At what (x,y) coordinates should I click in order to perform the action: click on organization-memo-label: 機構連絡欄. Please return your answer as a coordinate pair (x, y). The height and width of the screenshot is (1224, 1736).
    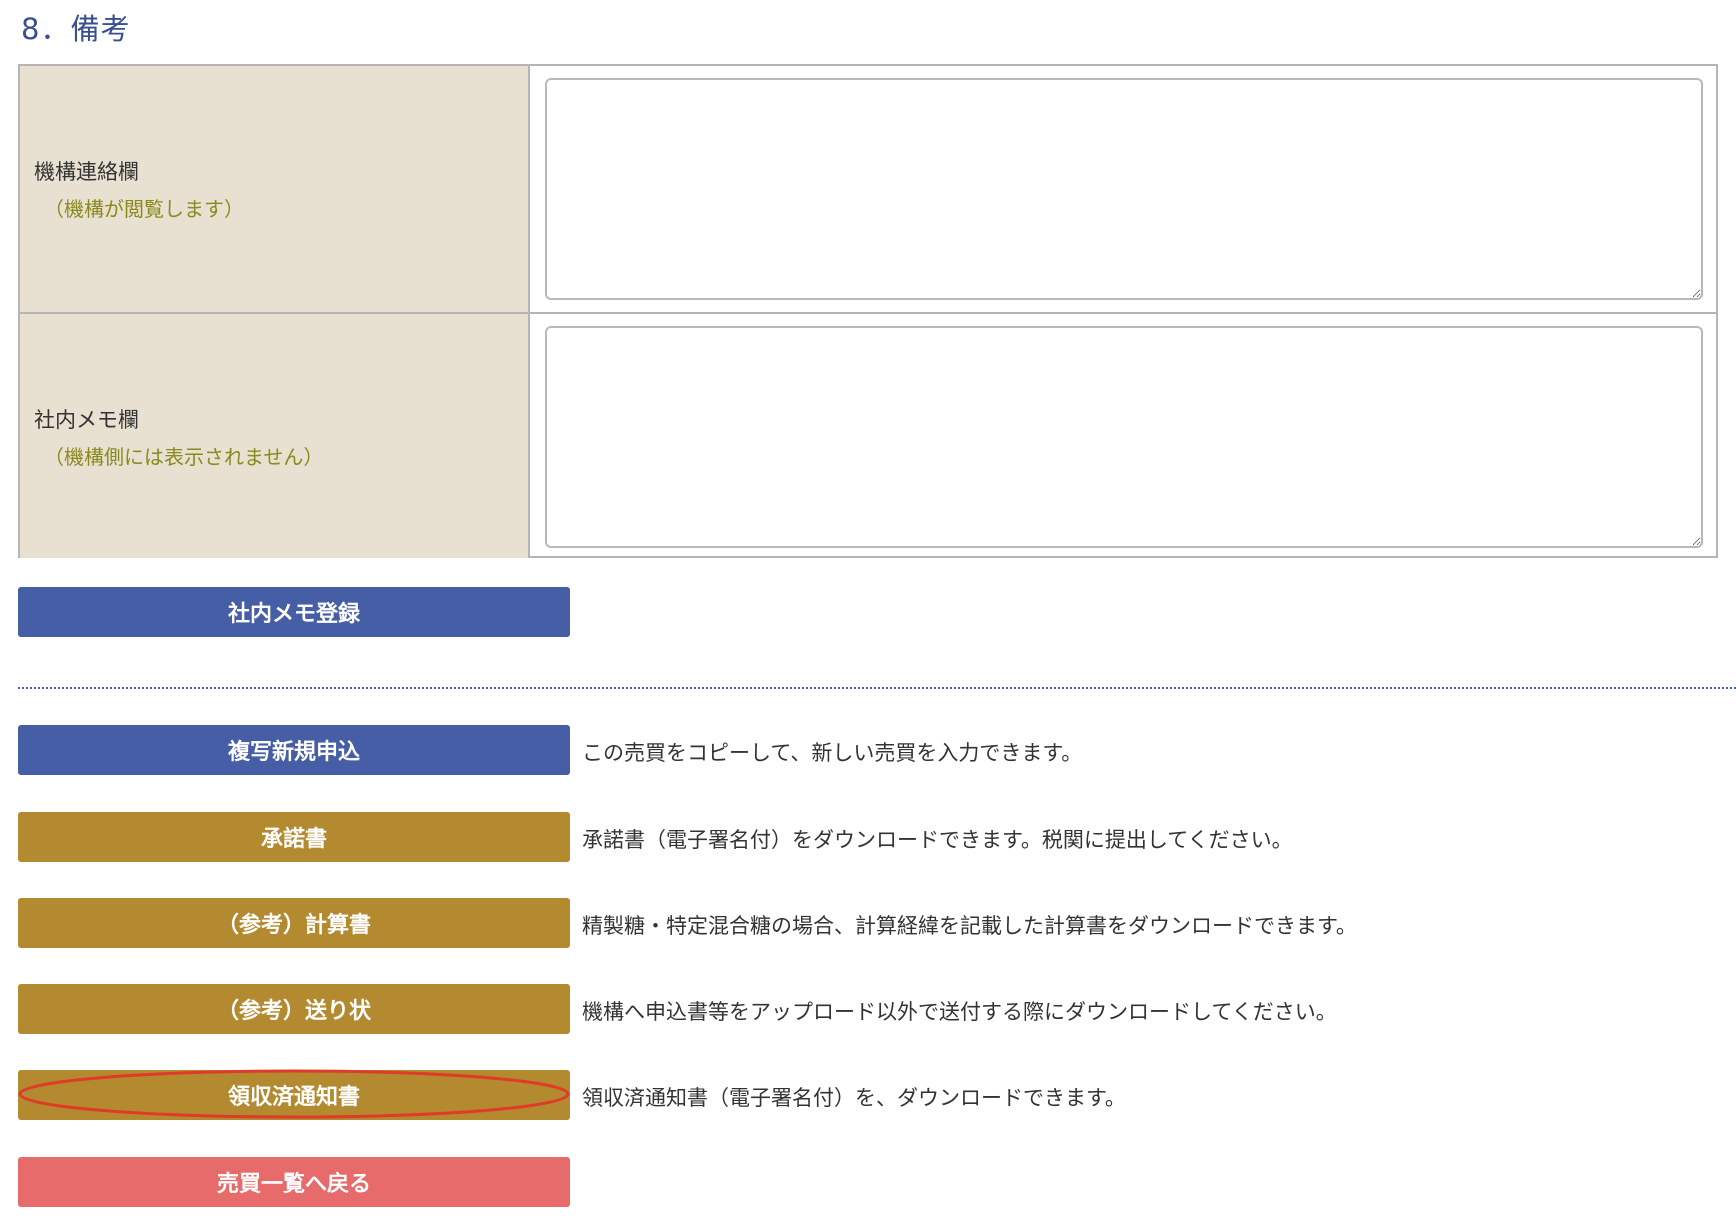
    Looking at the image, I should click on (86, 172).